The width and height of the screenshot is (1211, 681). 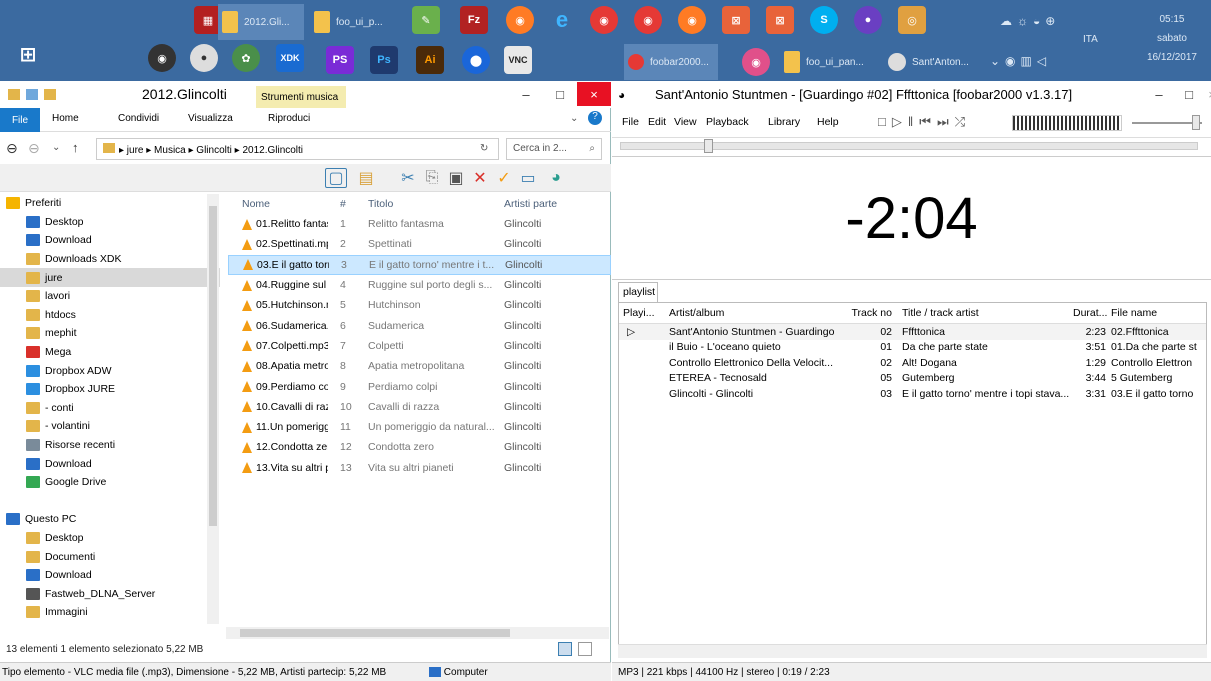 What do you see at coordinates (110, 426) in the screenshot?
I see `nav-item: - volantini` at bounding box center [110, 426].